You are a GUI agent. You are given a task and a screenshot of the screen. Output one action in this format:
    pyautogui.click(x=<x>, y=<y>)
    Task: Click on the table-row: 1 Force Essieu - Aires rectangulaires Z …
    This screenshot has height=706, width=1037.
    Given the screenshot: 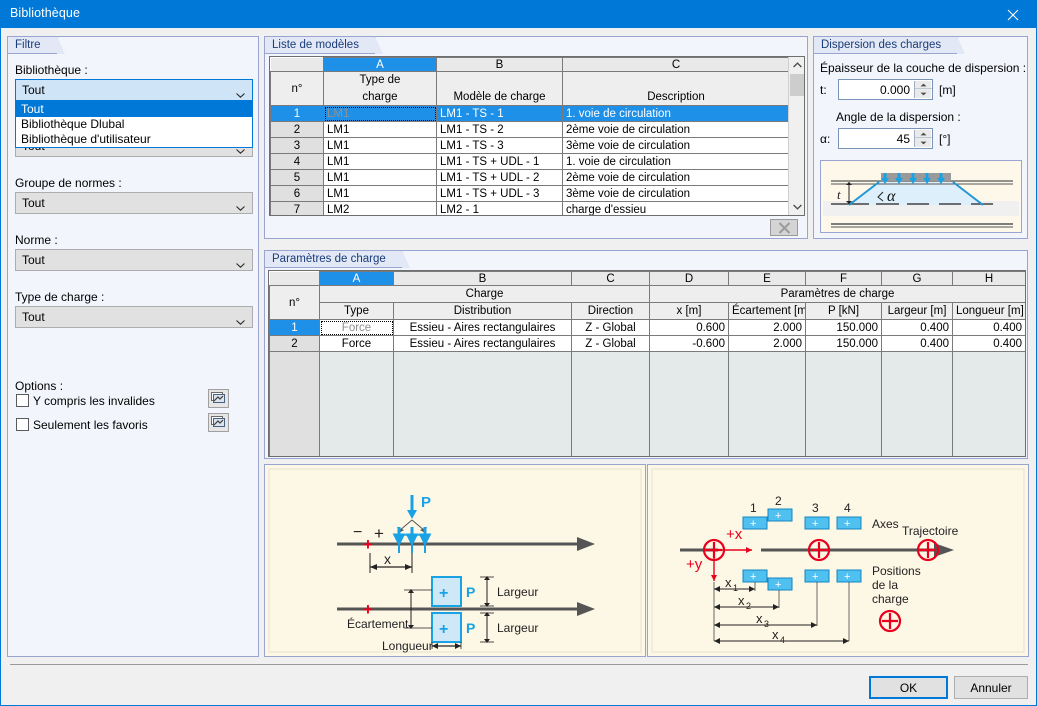 What is the action you would take?
    pyautogui.click(x=647, y=327)
    